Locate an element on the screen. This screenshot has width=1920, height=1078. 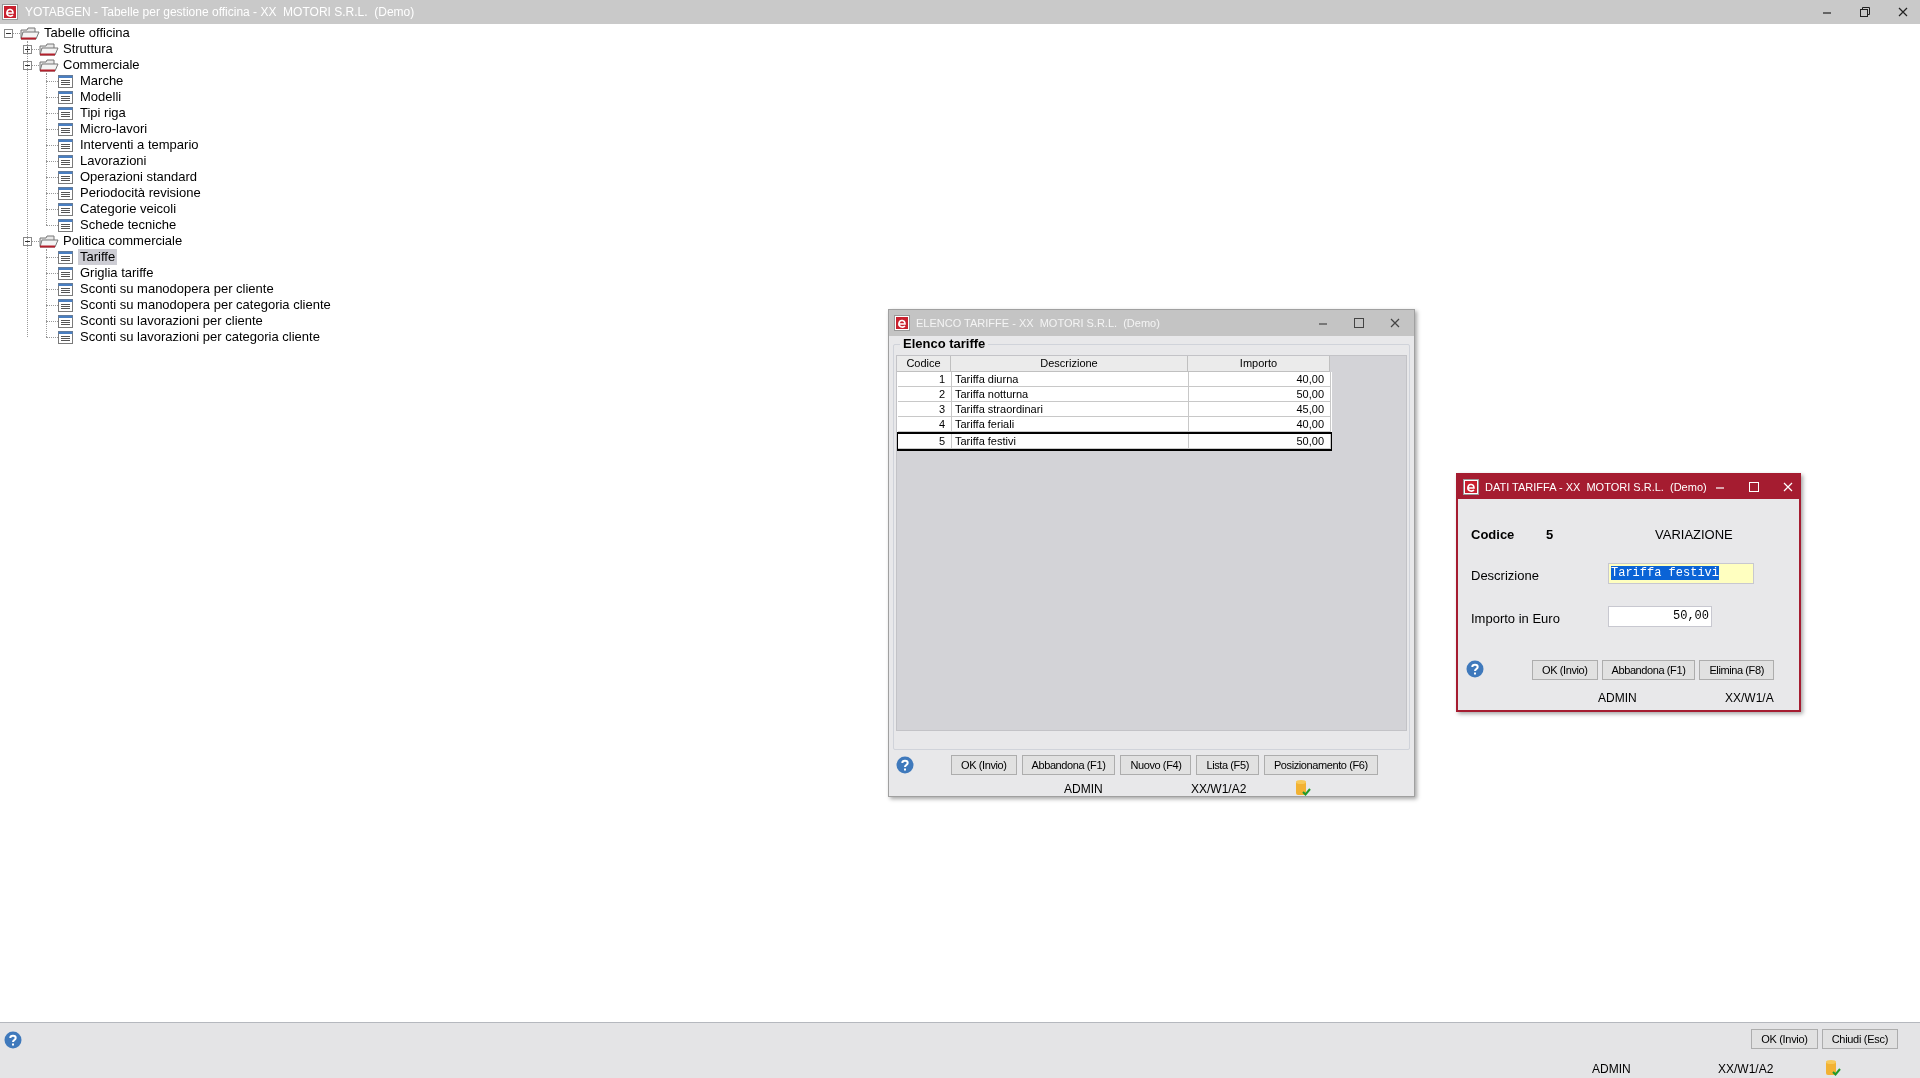
tree-item: Tabelle officina is located at coordinates (87, 33).